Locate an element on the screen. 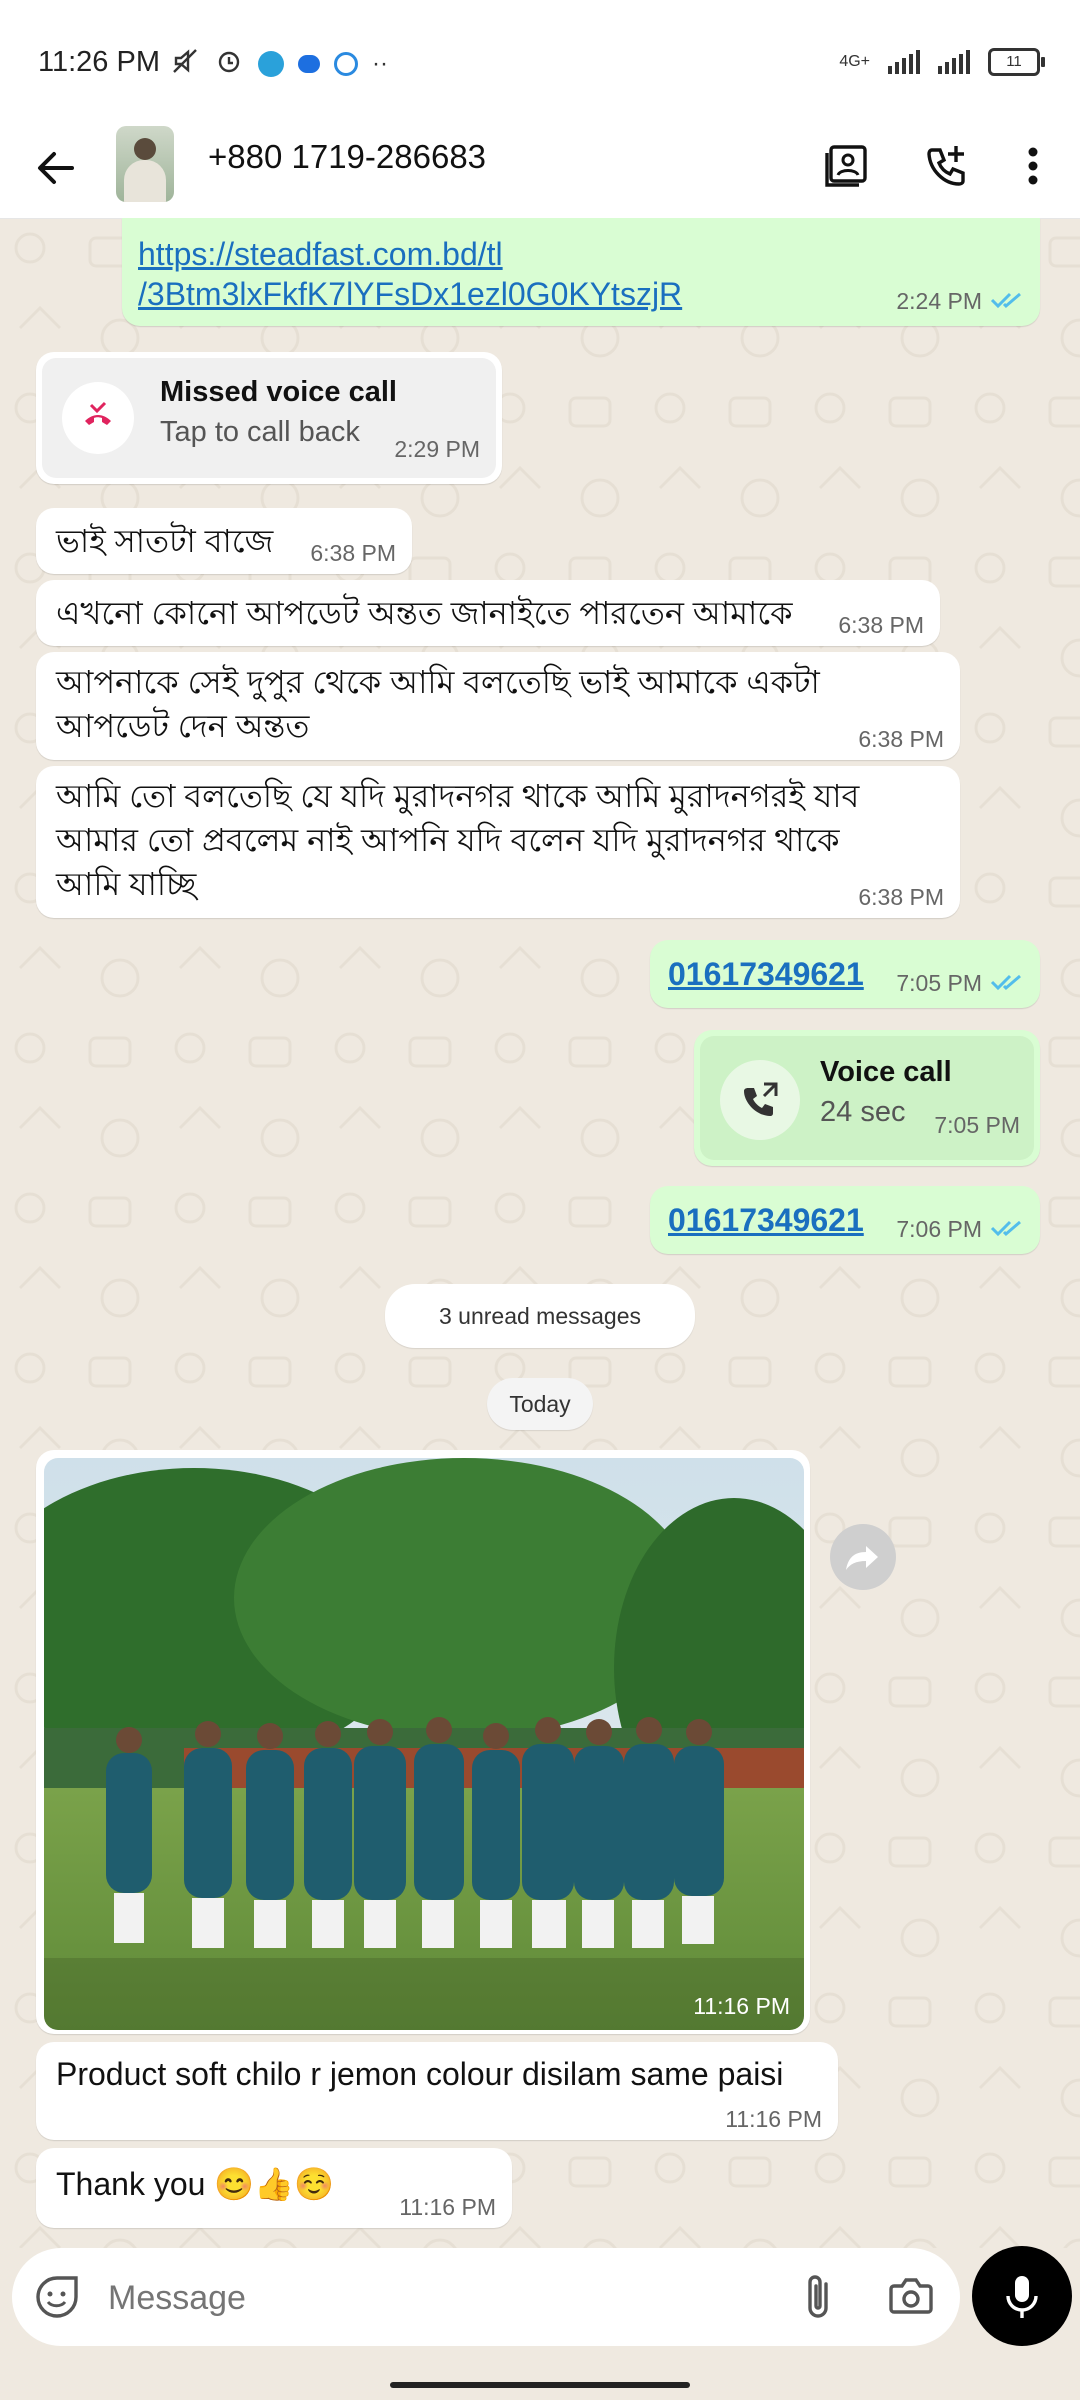  message-phone-number: 01617349621 7:05 PM is located at coordinates (845, 974).